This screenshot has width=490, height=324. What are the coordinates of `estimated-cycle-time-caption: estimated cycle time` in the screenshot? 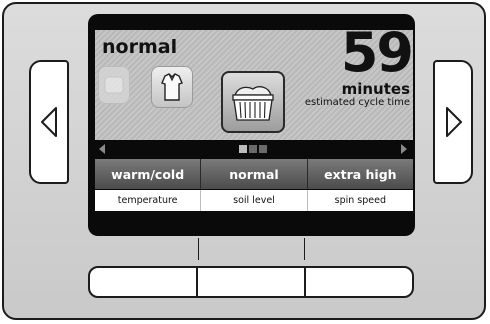 It's located at (357, 102).